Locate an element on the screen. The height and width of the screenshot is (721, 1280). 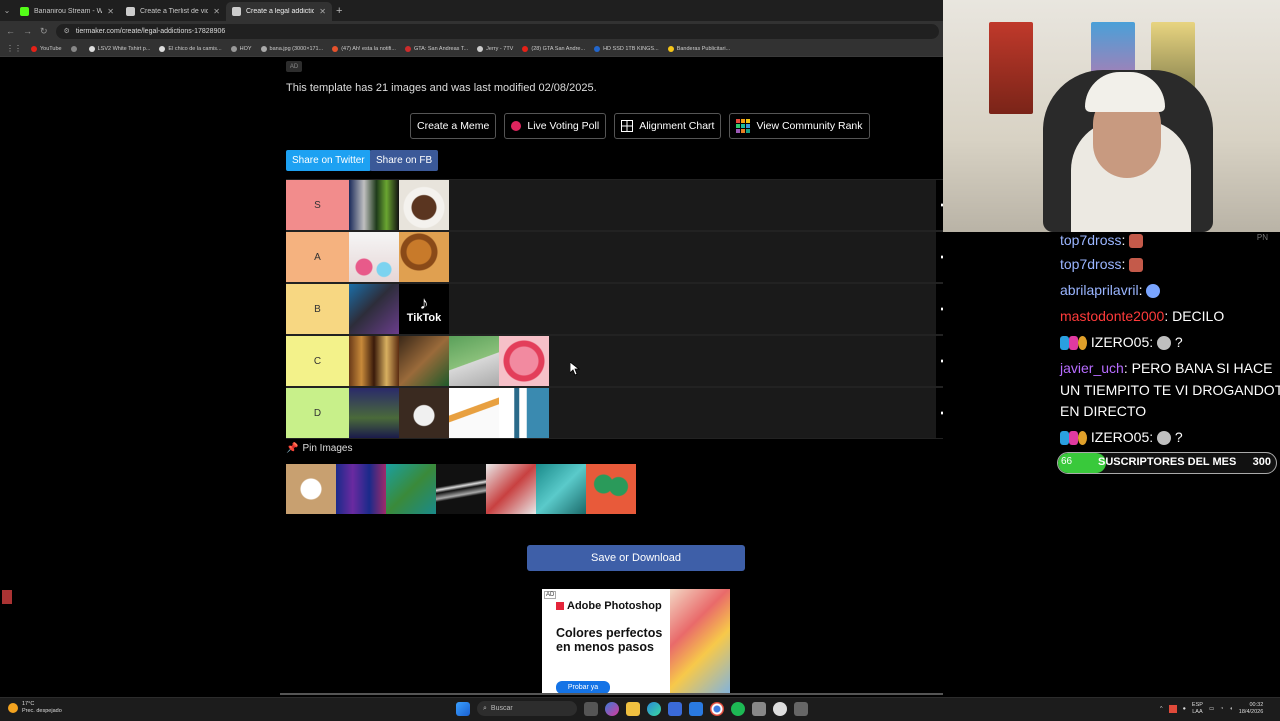
cigarette-image is located at coordinates (474, 413).